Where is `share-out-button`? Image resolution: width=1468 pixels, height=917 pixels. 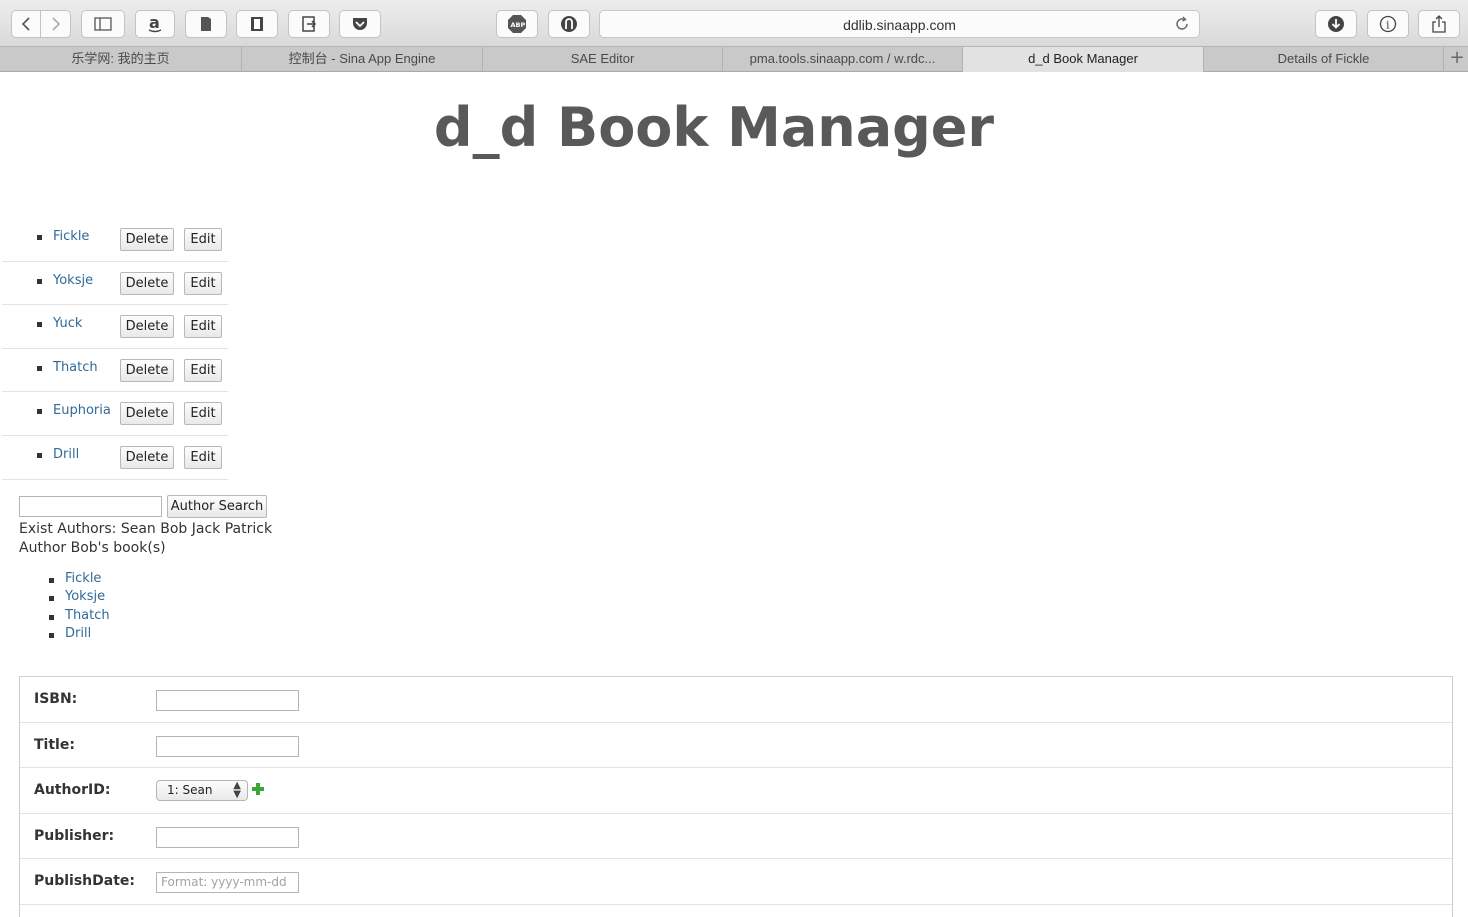 share-out-button is located at coordinates (309, 24).